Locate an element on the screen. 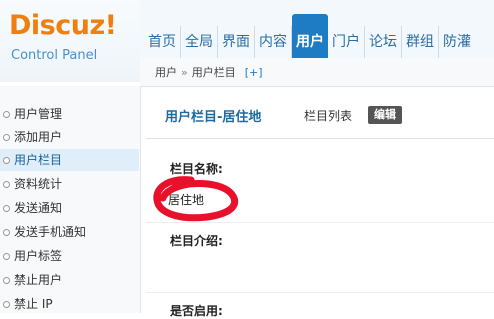 This screenshot has height=319, width=494. page-header: 用户栏目-居住地 栏目列表 编辑 is located at coordinates (320, 115).